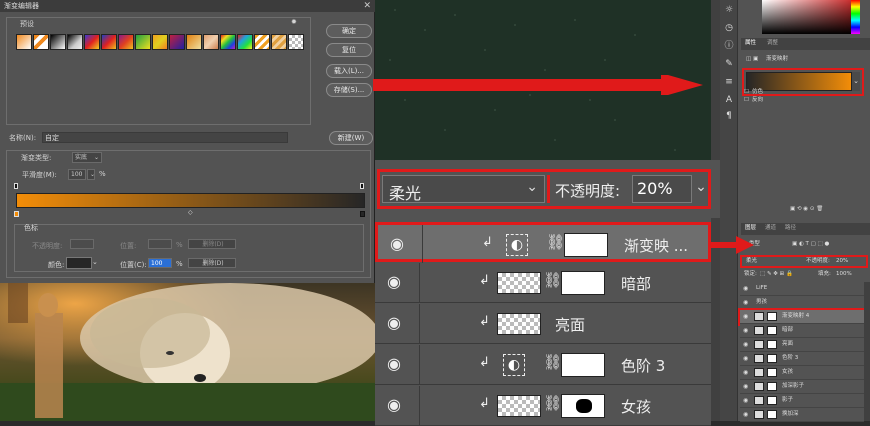 Image resolution: width=870 pixels, height=426 pixels. What do you see at coordinates (750, 43) in the screenshot?
I see `tab-properties: 属性` at bounding box center [750, 43].